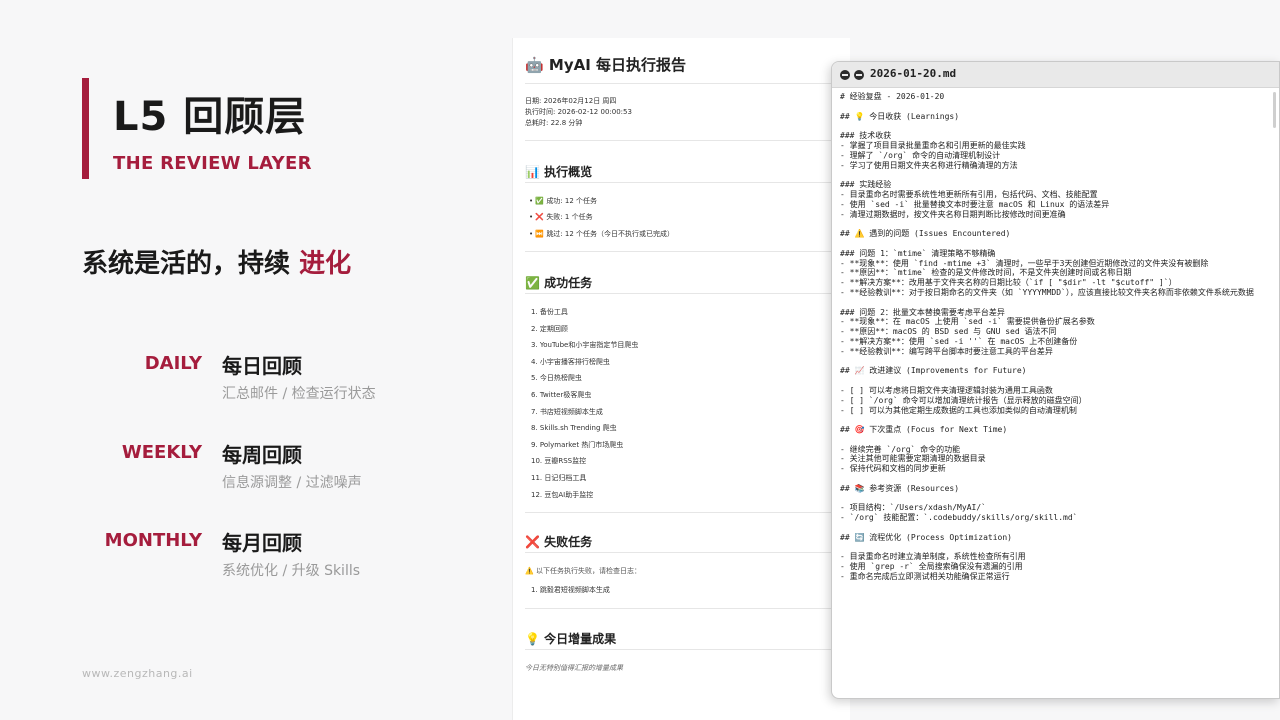 This screenshot has width=1280, height=720. Describe the element at coordinates (948, 332) in the screenshot. I see `md-line: - **原因**：macOS 的 BSD sed 与 GNU sed 语法不同` at that location.